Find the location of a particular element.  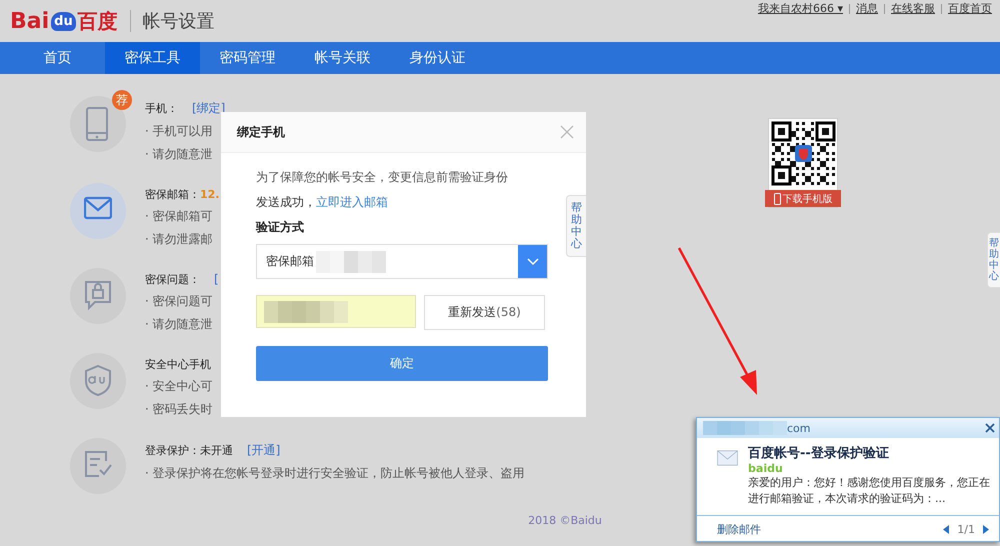

user-menu: 我来自农村666 ▾ is located at coordinates (800, 8).